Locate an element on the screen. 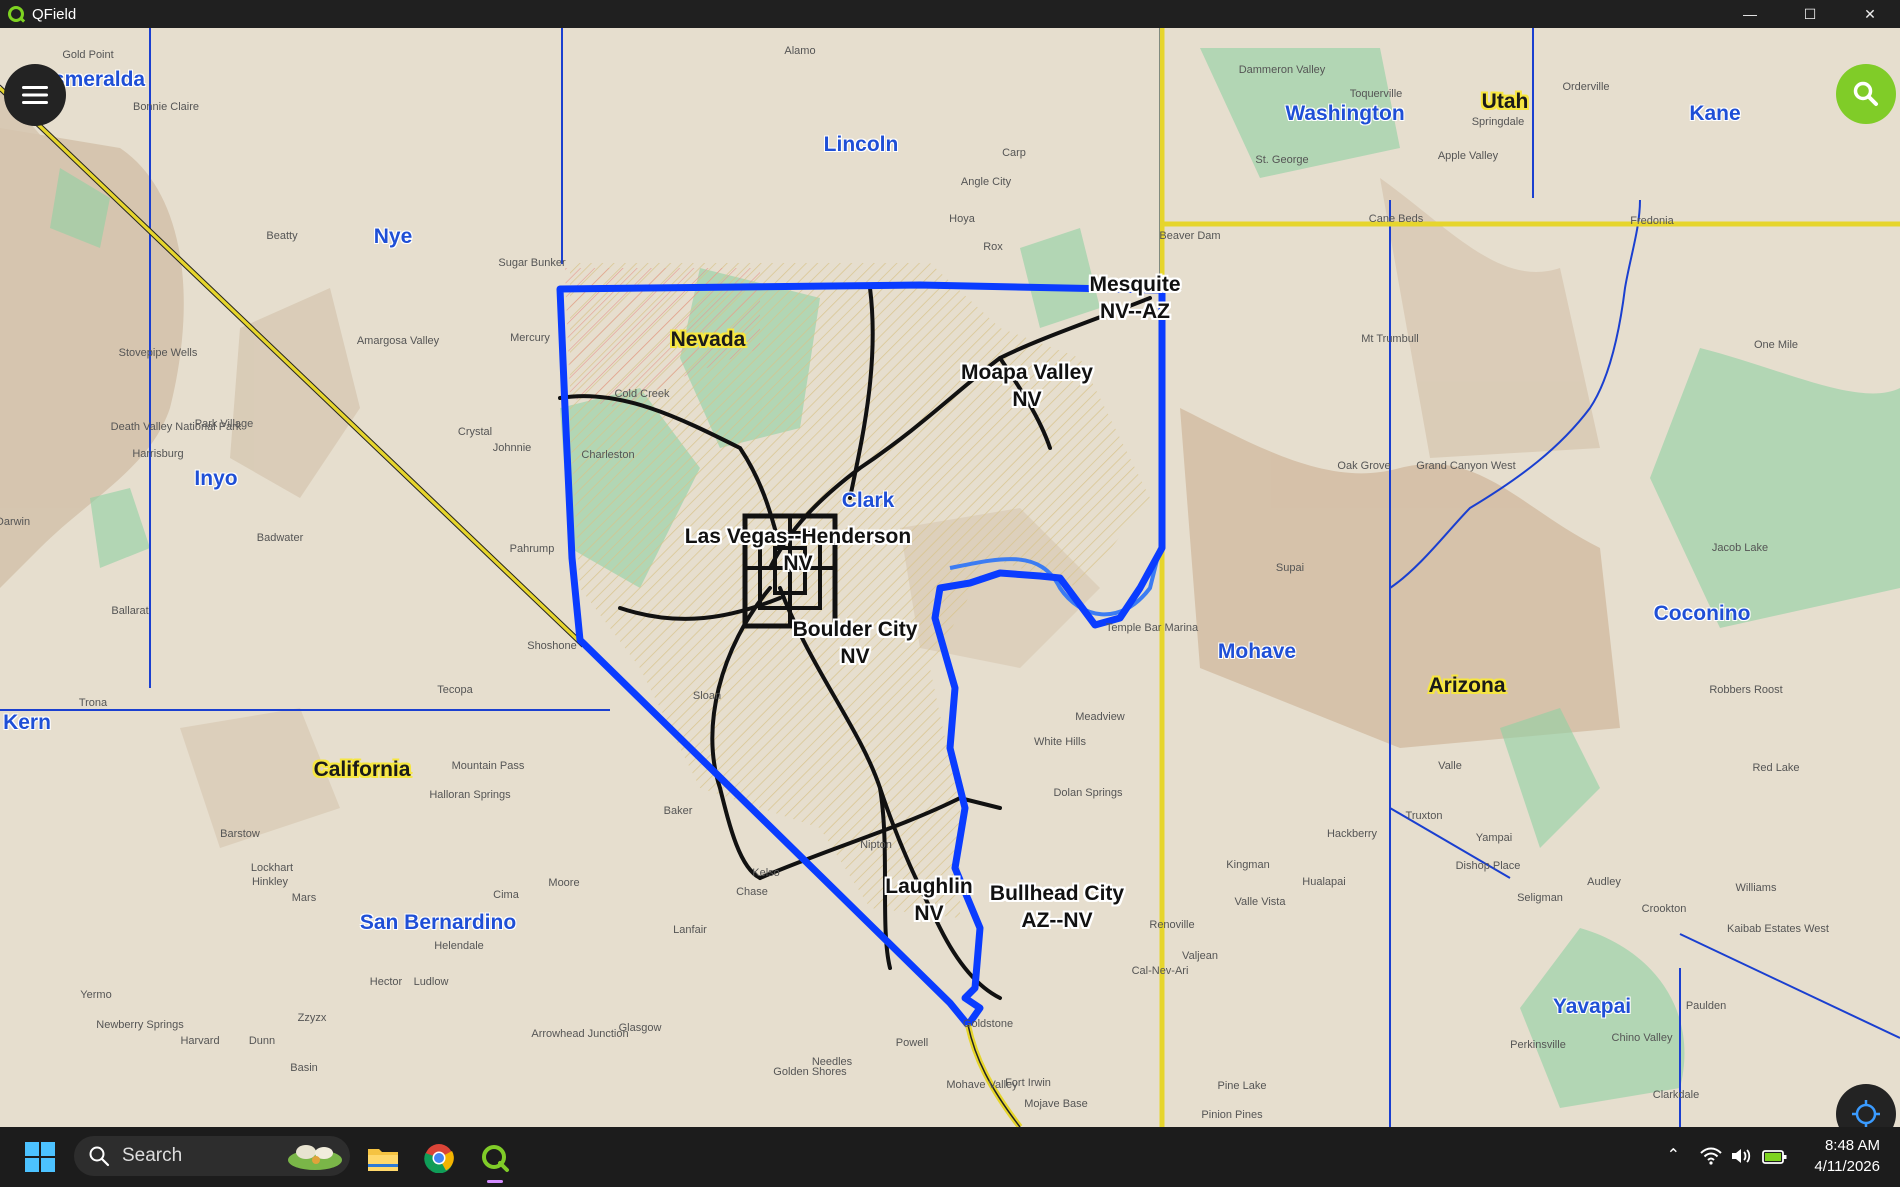 The image size is (1900, 1187). place-label: Dishop Place is located at coordinates (1488, 866).